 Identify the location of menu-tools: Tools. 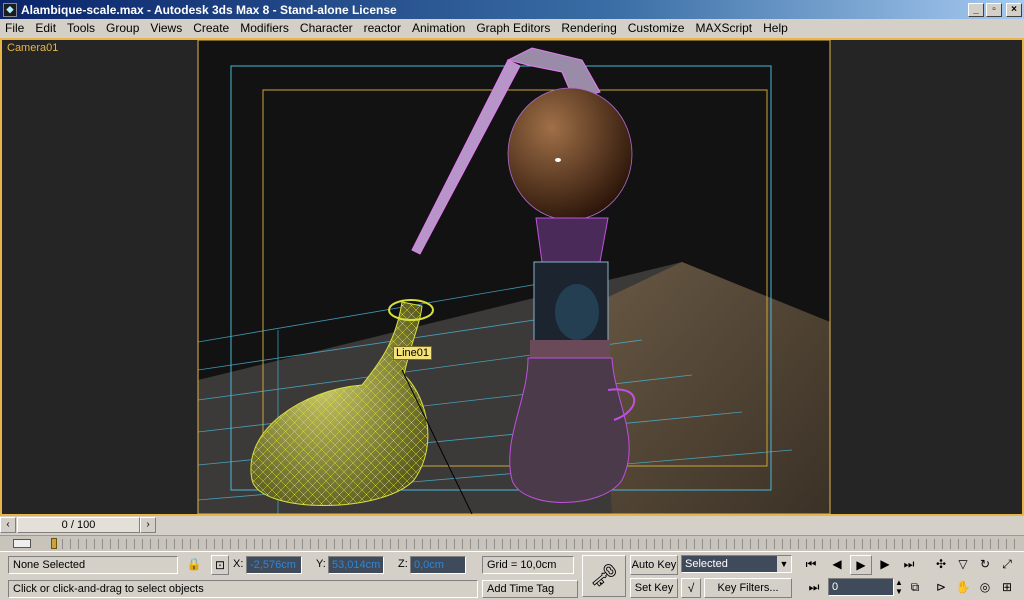
(81, 28).